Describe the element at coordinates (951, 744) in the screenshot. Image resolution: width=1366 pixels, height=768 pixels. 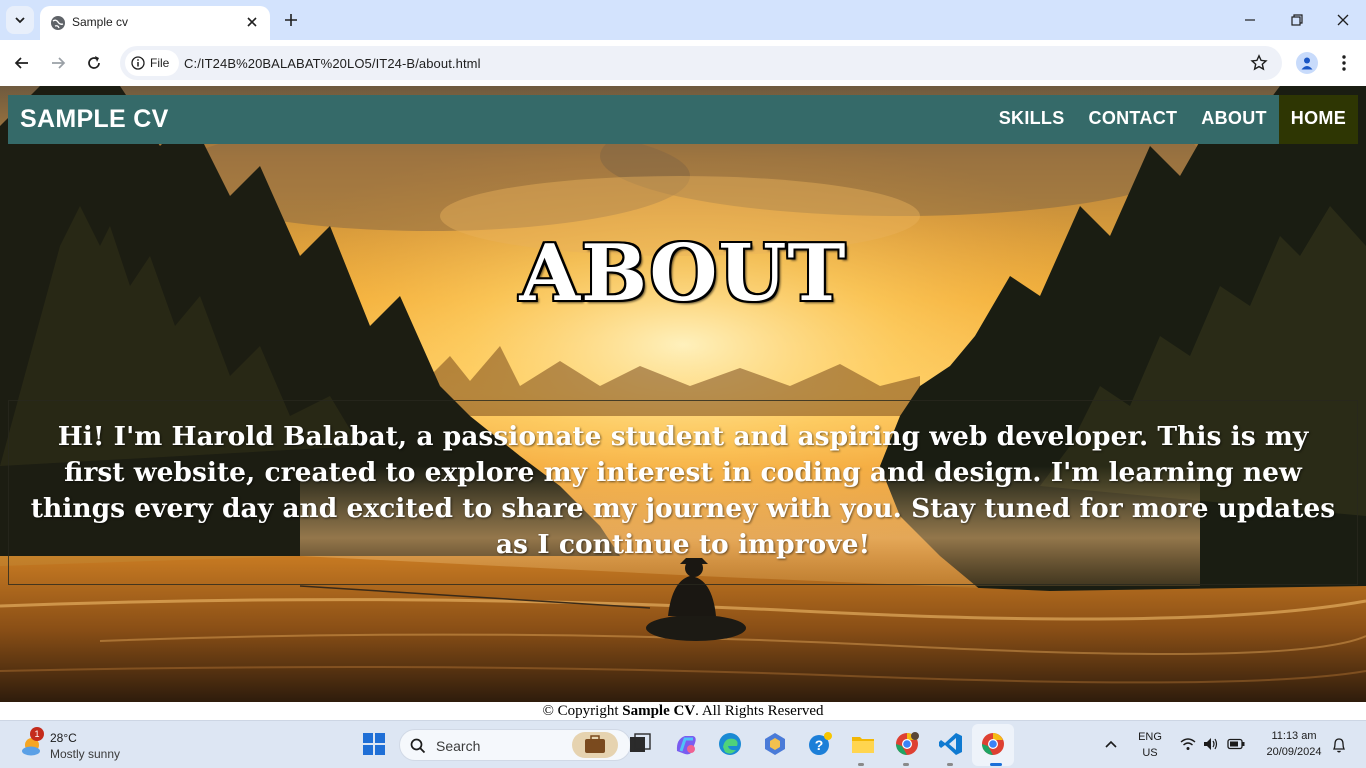
I see `vscode-icon` at that location.